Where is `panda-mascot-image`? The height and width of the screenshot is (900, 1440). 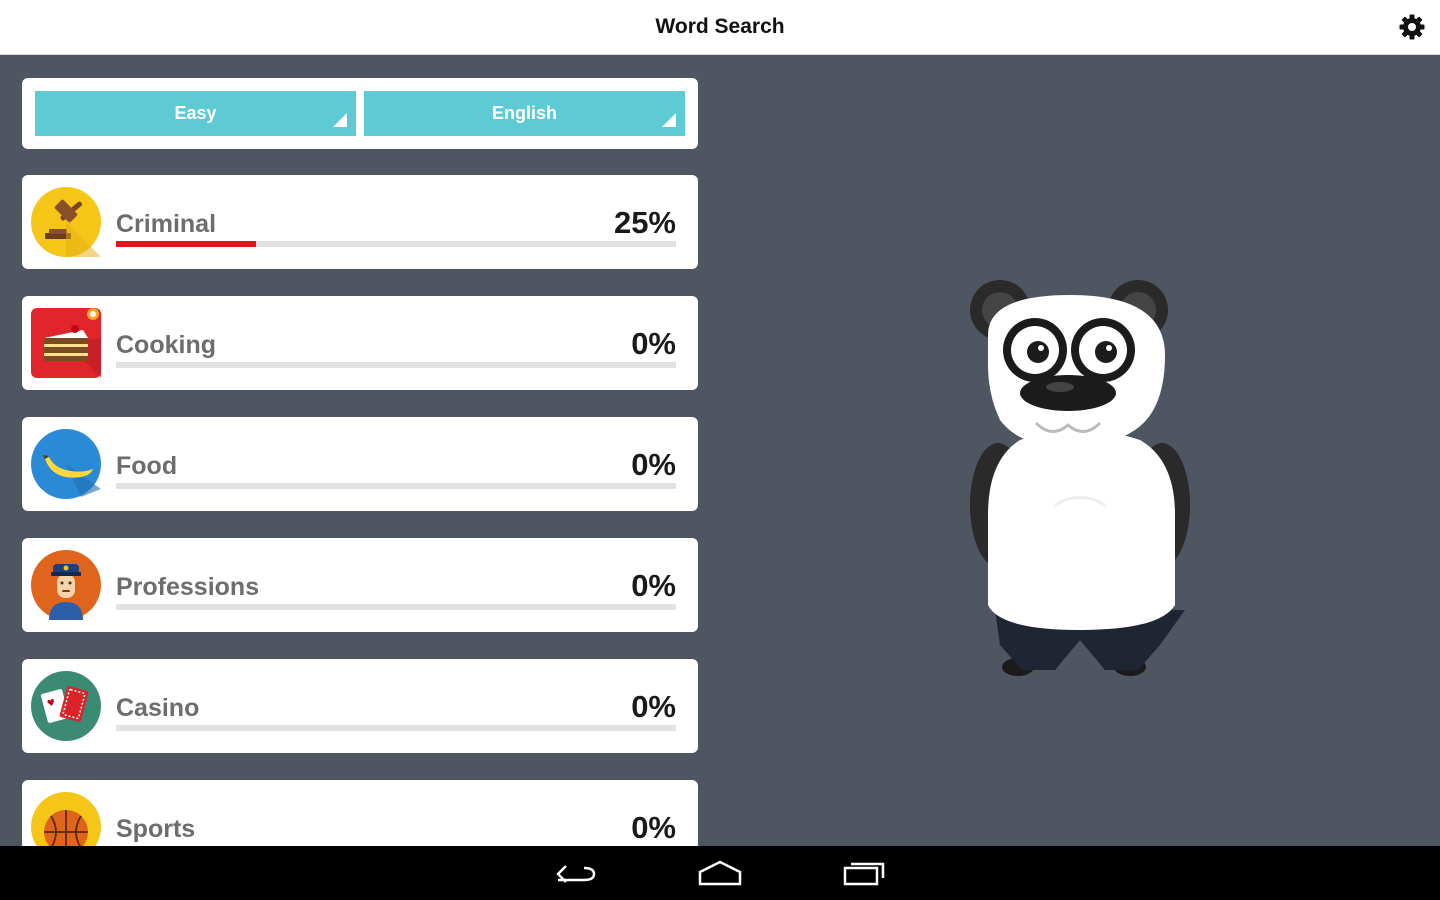 panda-mascot-image is located at coordinates (1080, 478).